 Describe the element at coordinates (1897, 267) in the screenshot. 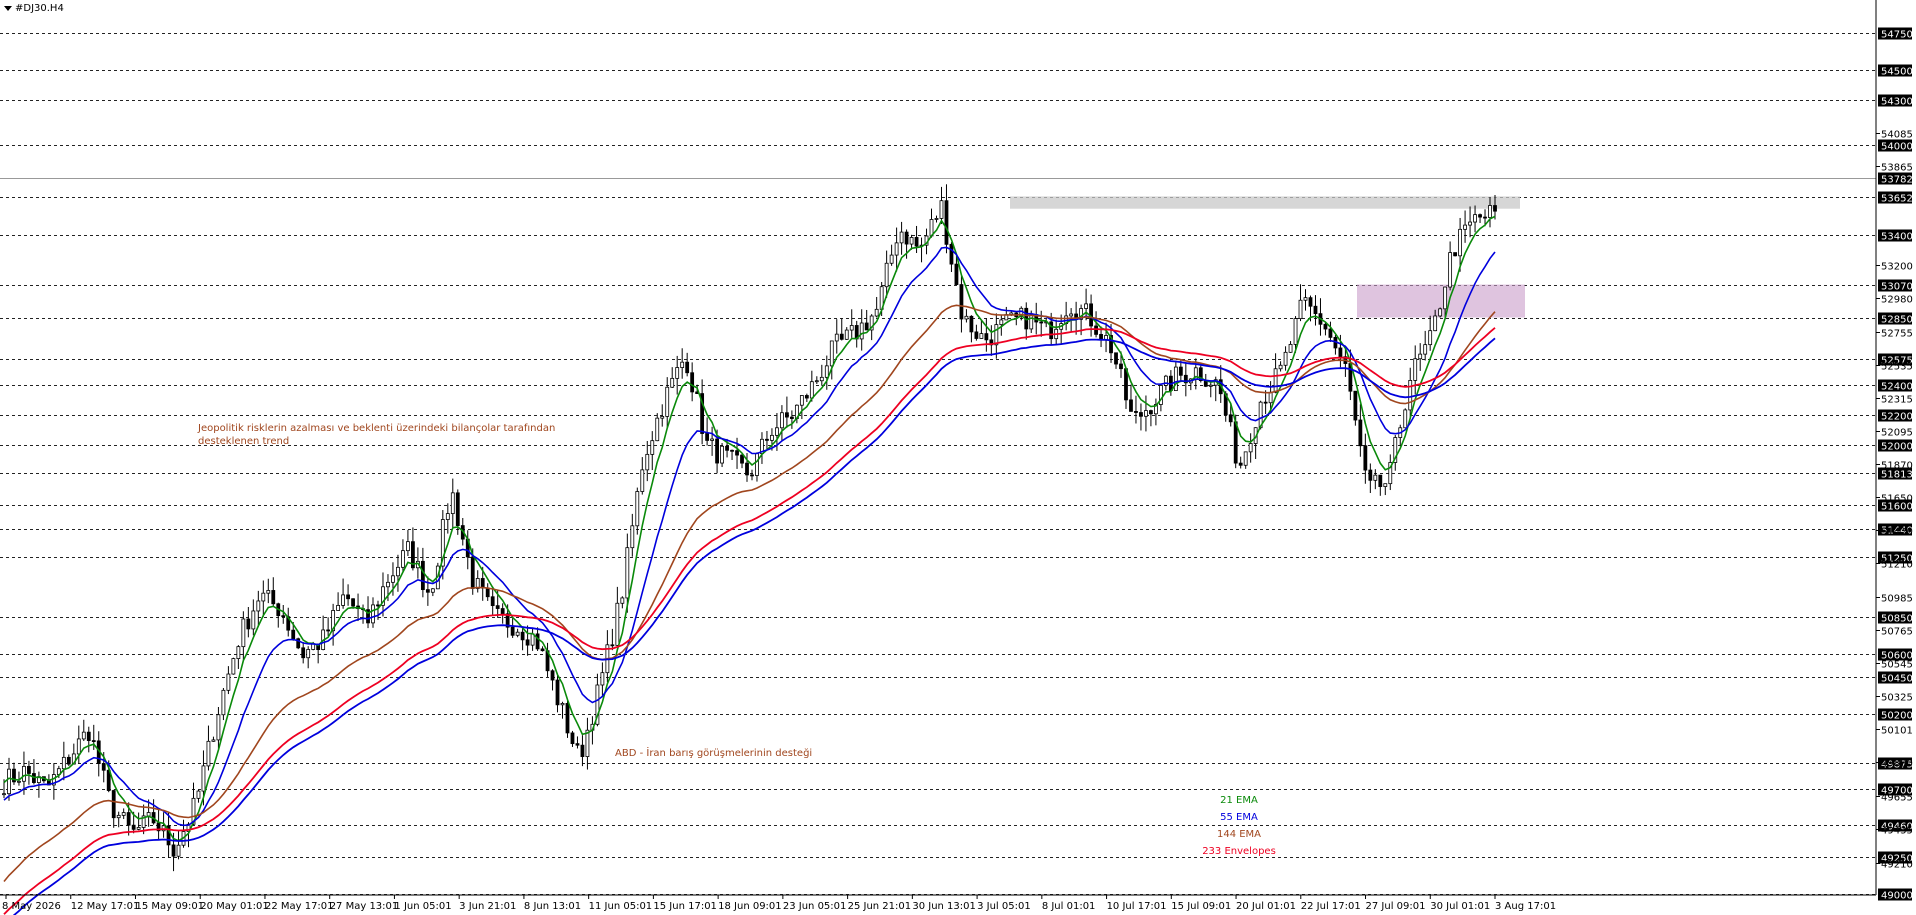

I see `price-tick-label: 53200` at that location.